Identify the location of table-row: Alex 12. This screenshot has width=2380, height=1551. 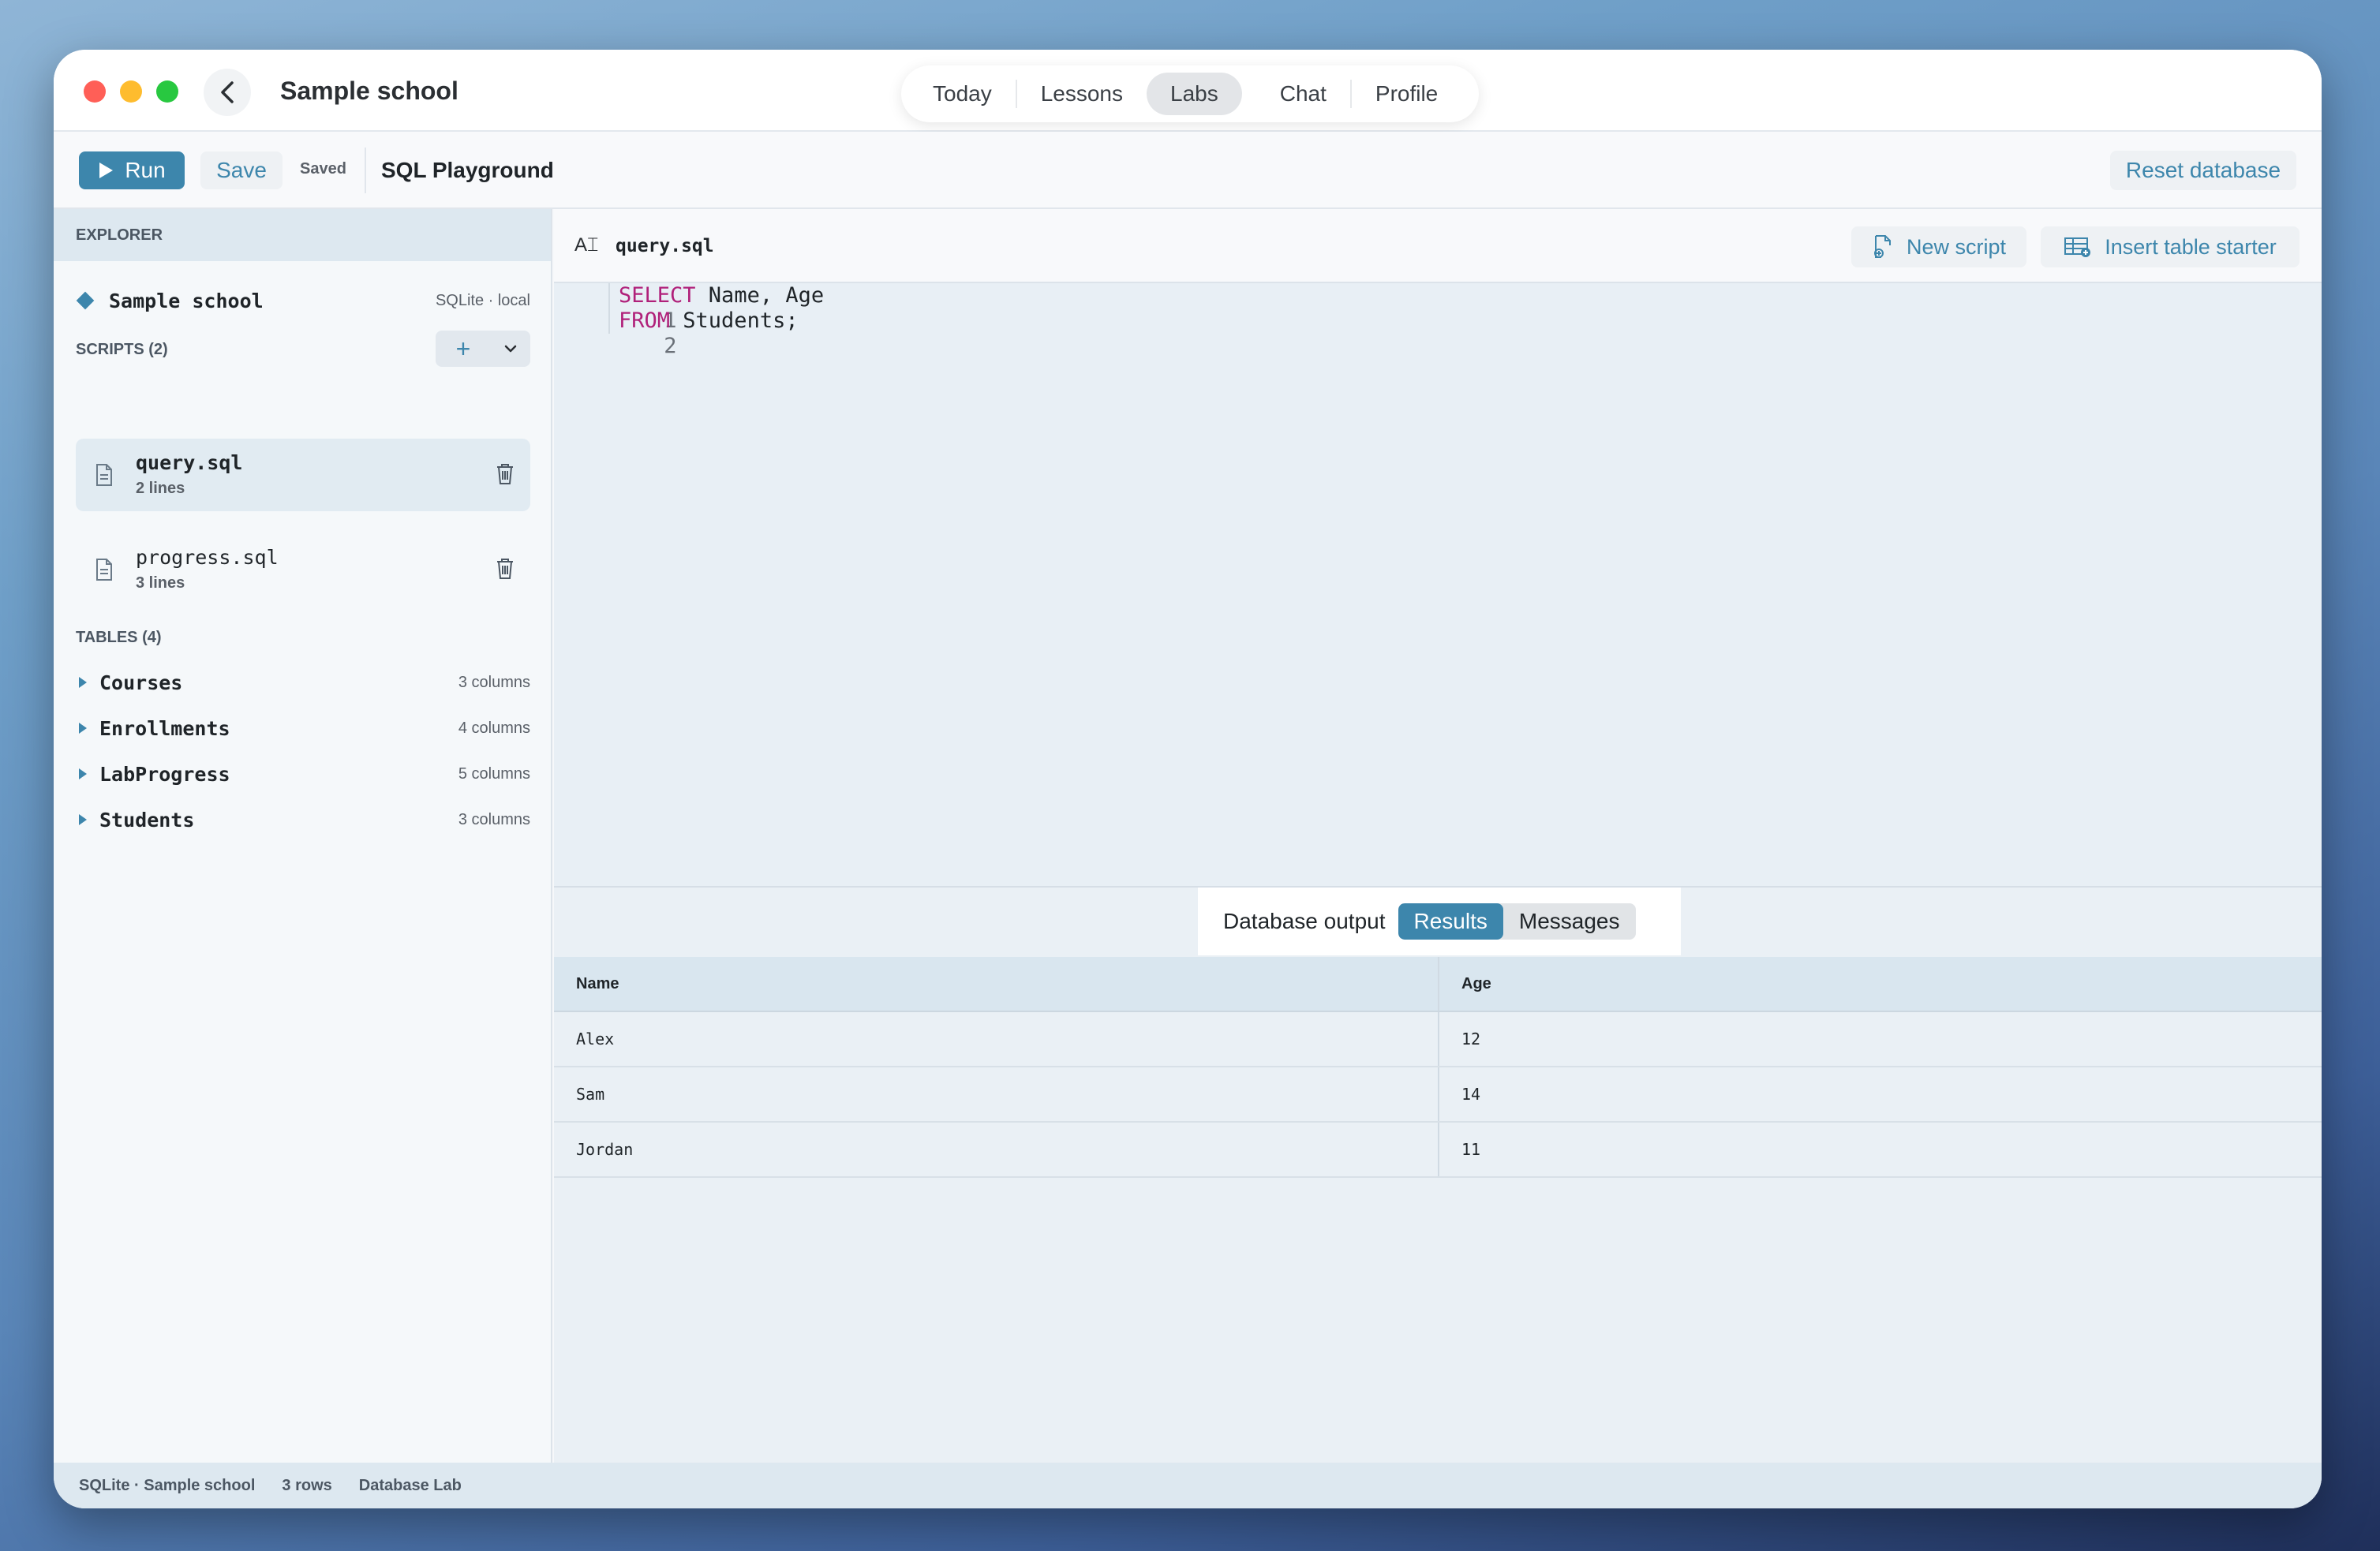
(1438, 1039).